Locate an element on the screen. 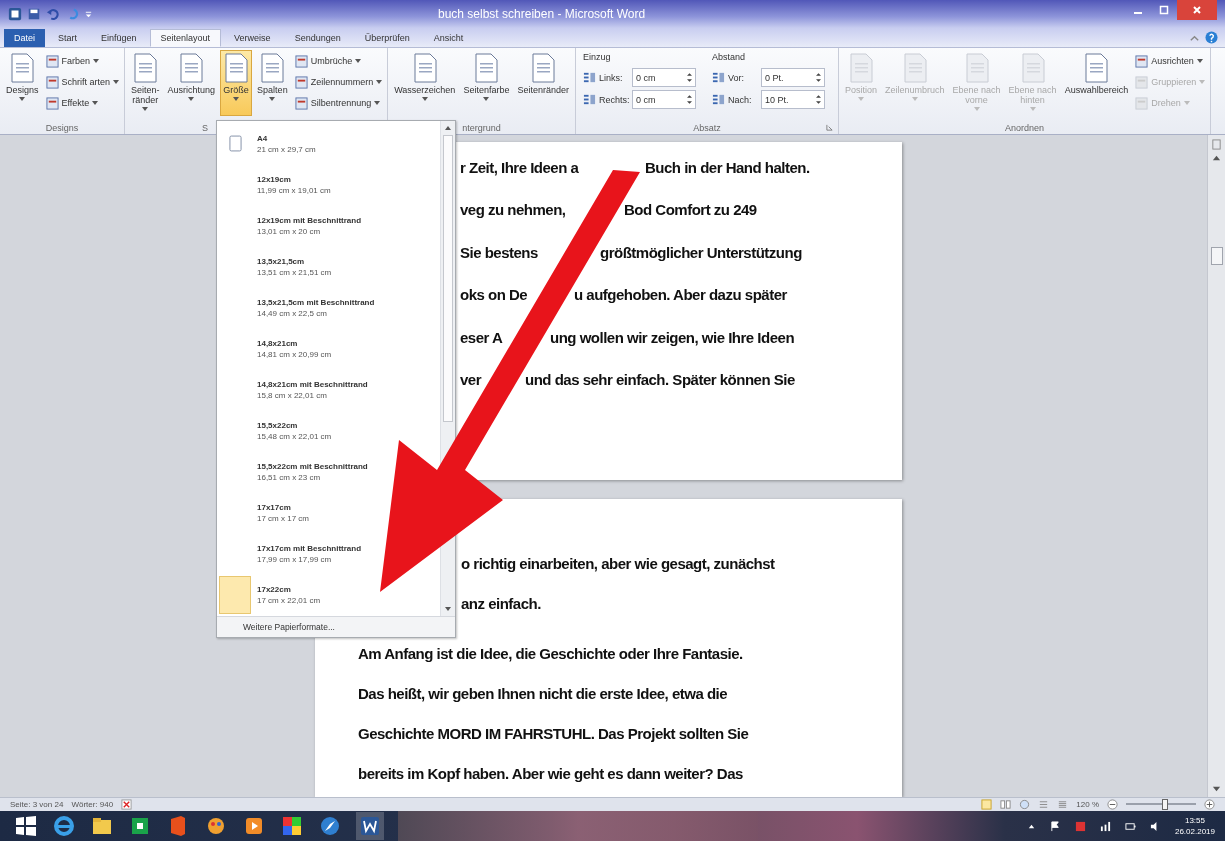  ribbon-button: Effekte is located at coordinates (82, 103).